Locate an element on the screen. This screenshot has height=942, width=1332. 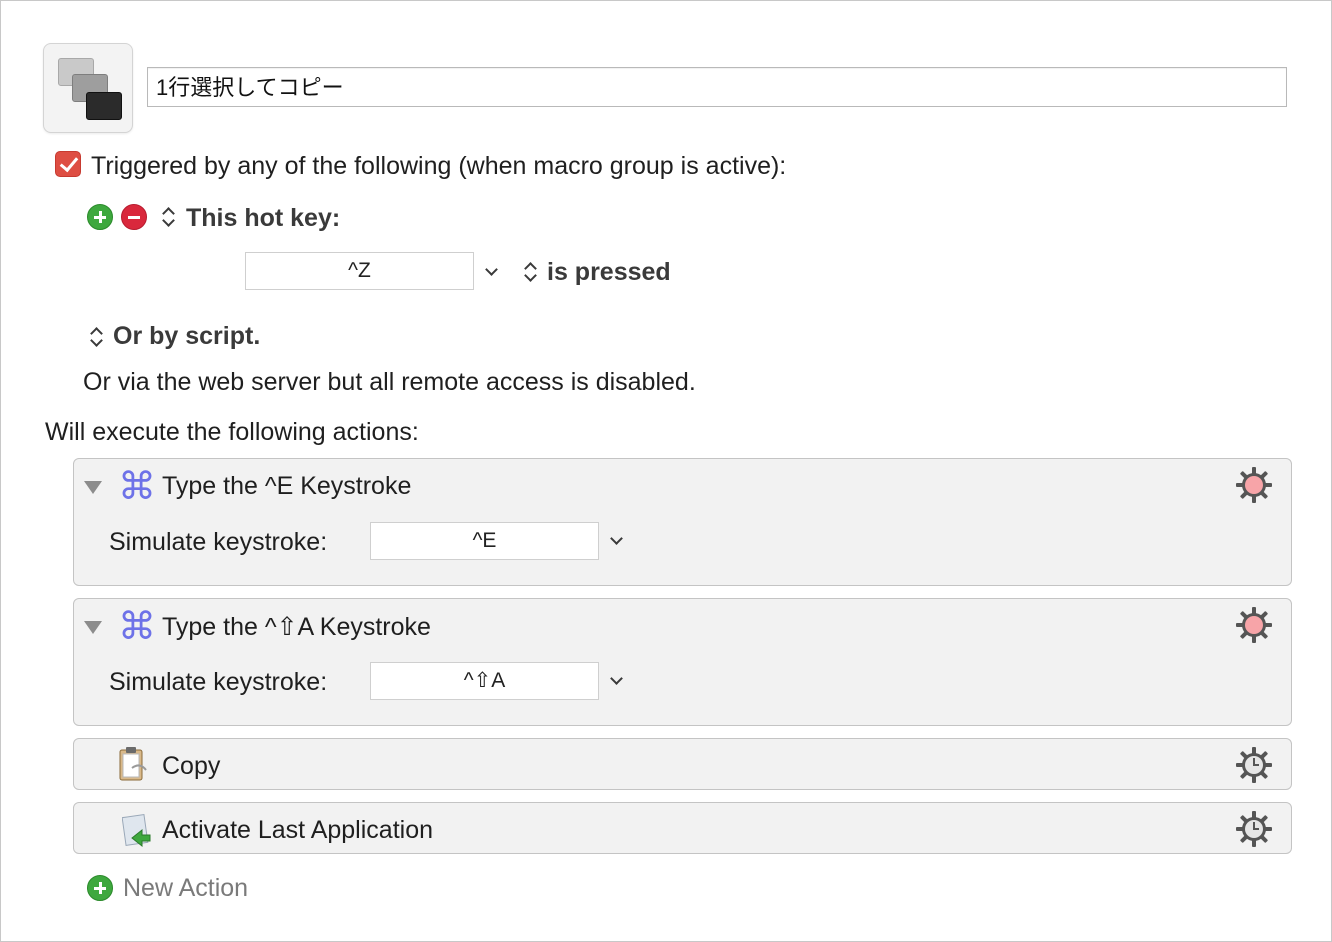
hotkey-condition-stepper-icon is located at coordinates (530, 272).